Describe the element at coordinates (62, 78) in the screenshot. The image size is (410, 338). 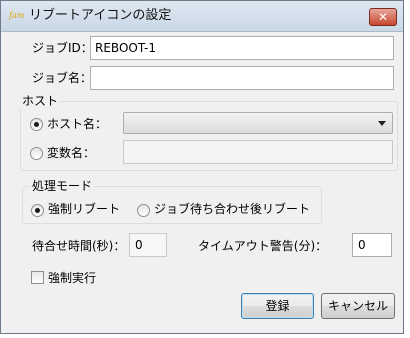
I see `job-name-label: ジョブ名：` at that location.